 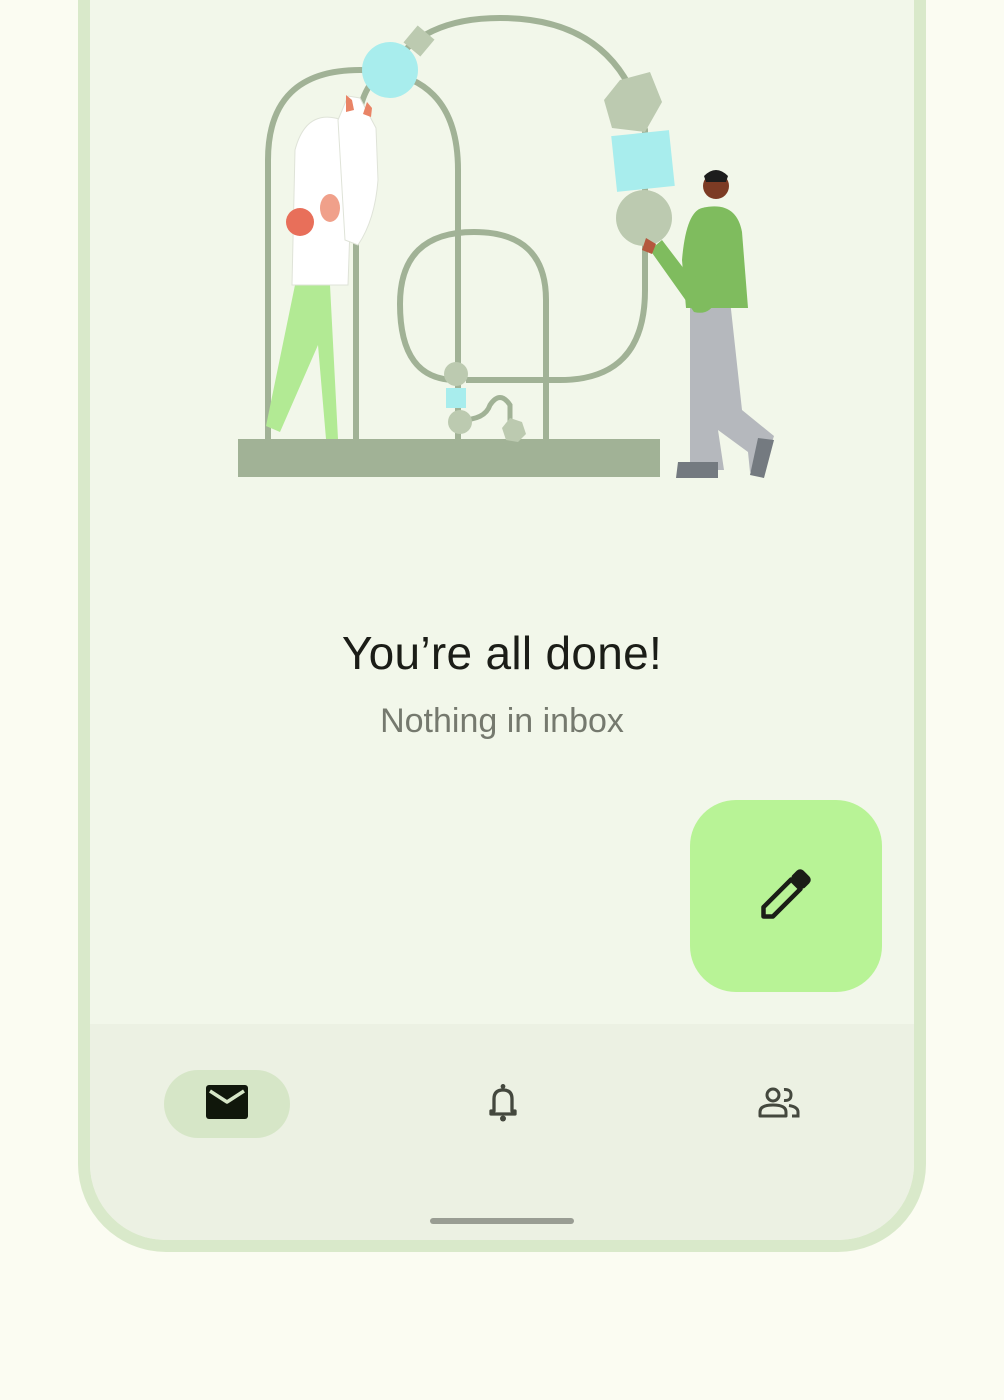 I want to click on bottom-navigation-bar, so click(x=502, y=1132).